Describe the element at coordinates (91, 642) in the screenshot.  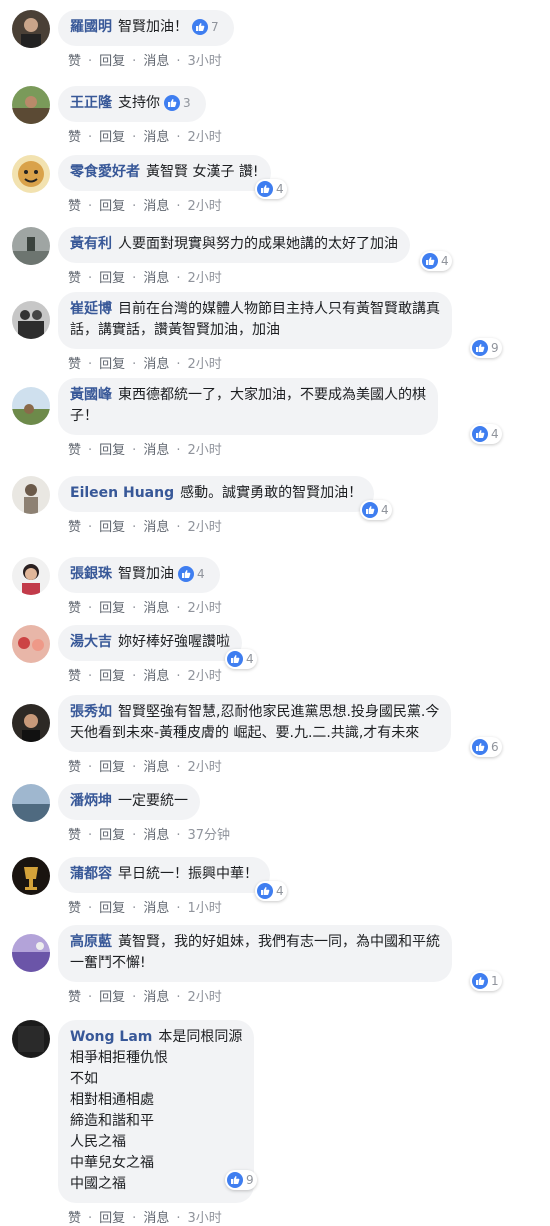
I see `commenter-name: 湯大吉` at that location.